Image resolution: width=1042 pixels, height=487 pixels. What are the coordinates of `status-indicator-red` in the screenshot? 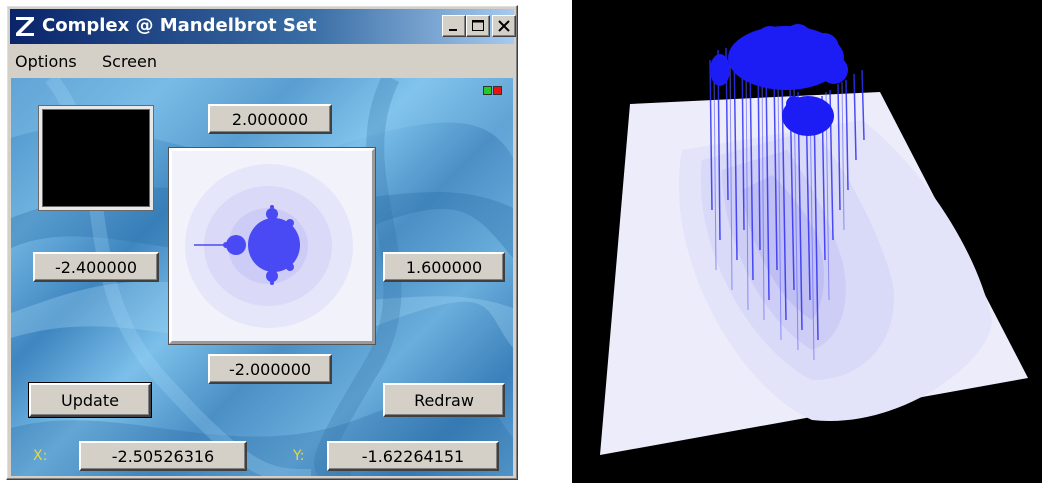 It's located at (497, 90).